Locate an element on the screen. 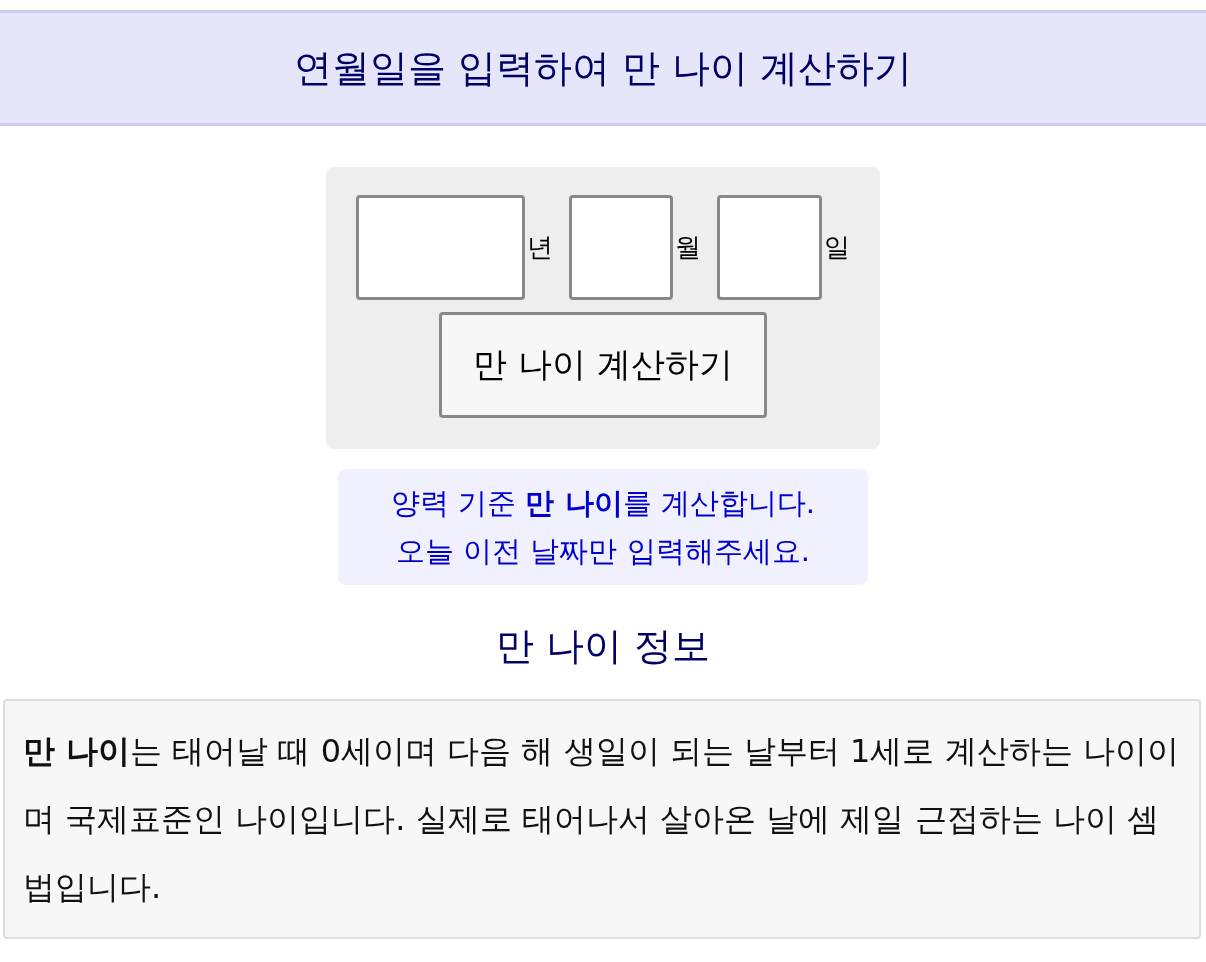  section-heading: 만 나이 정보 is located at coordinates (603, 646).